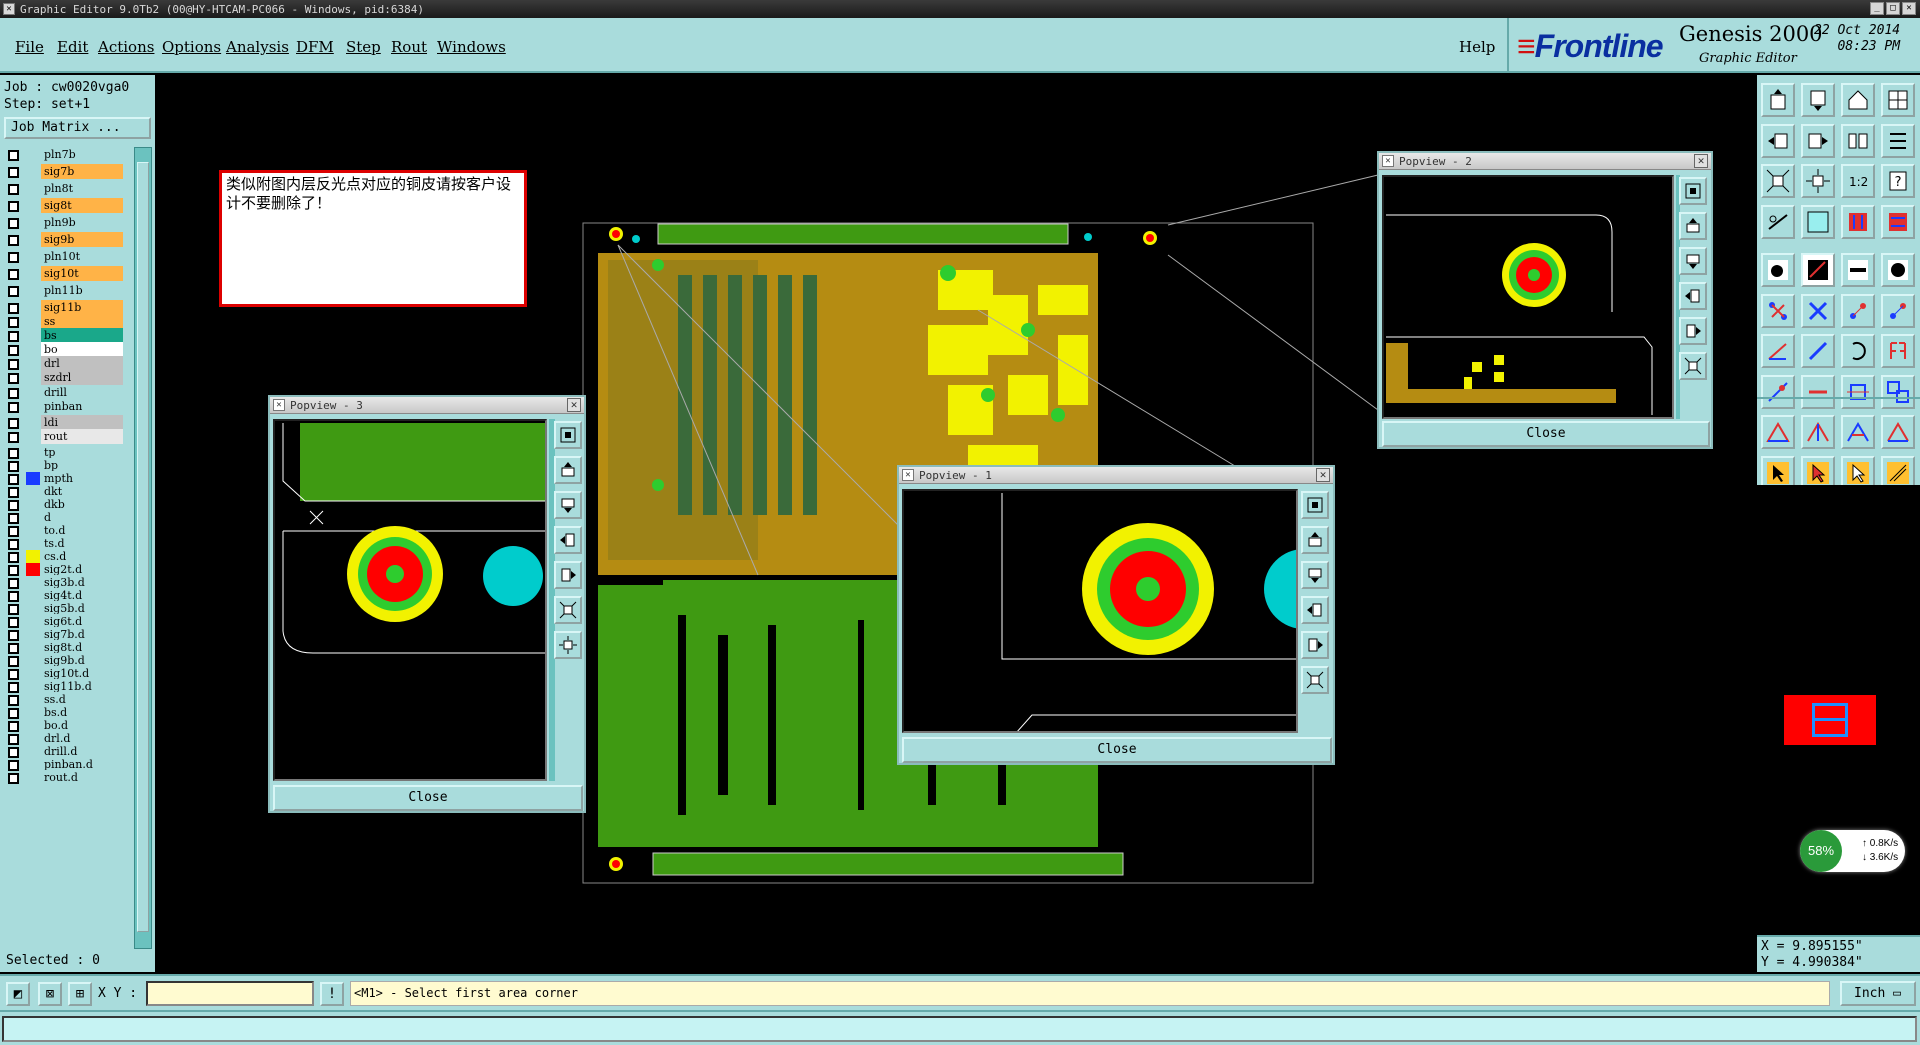 The width and height of the screenshot is (1920, 1045). Describe the element at coordinates (82, 205) in the screenshot. I see `layer-name: sig8t` at that location.